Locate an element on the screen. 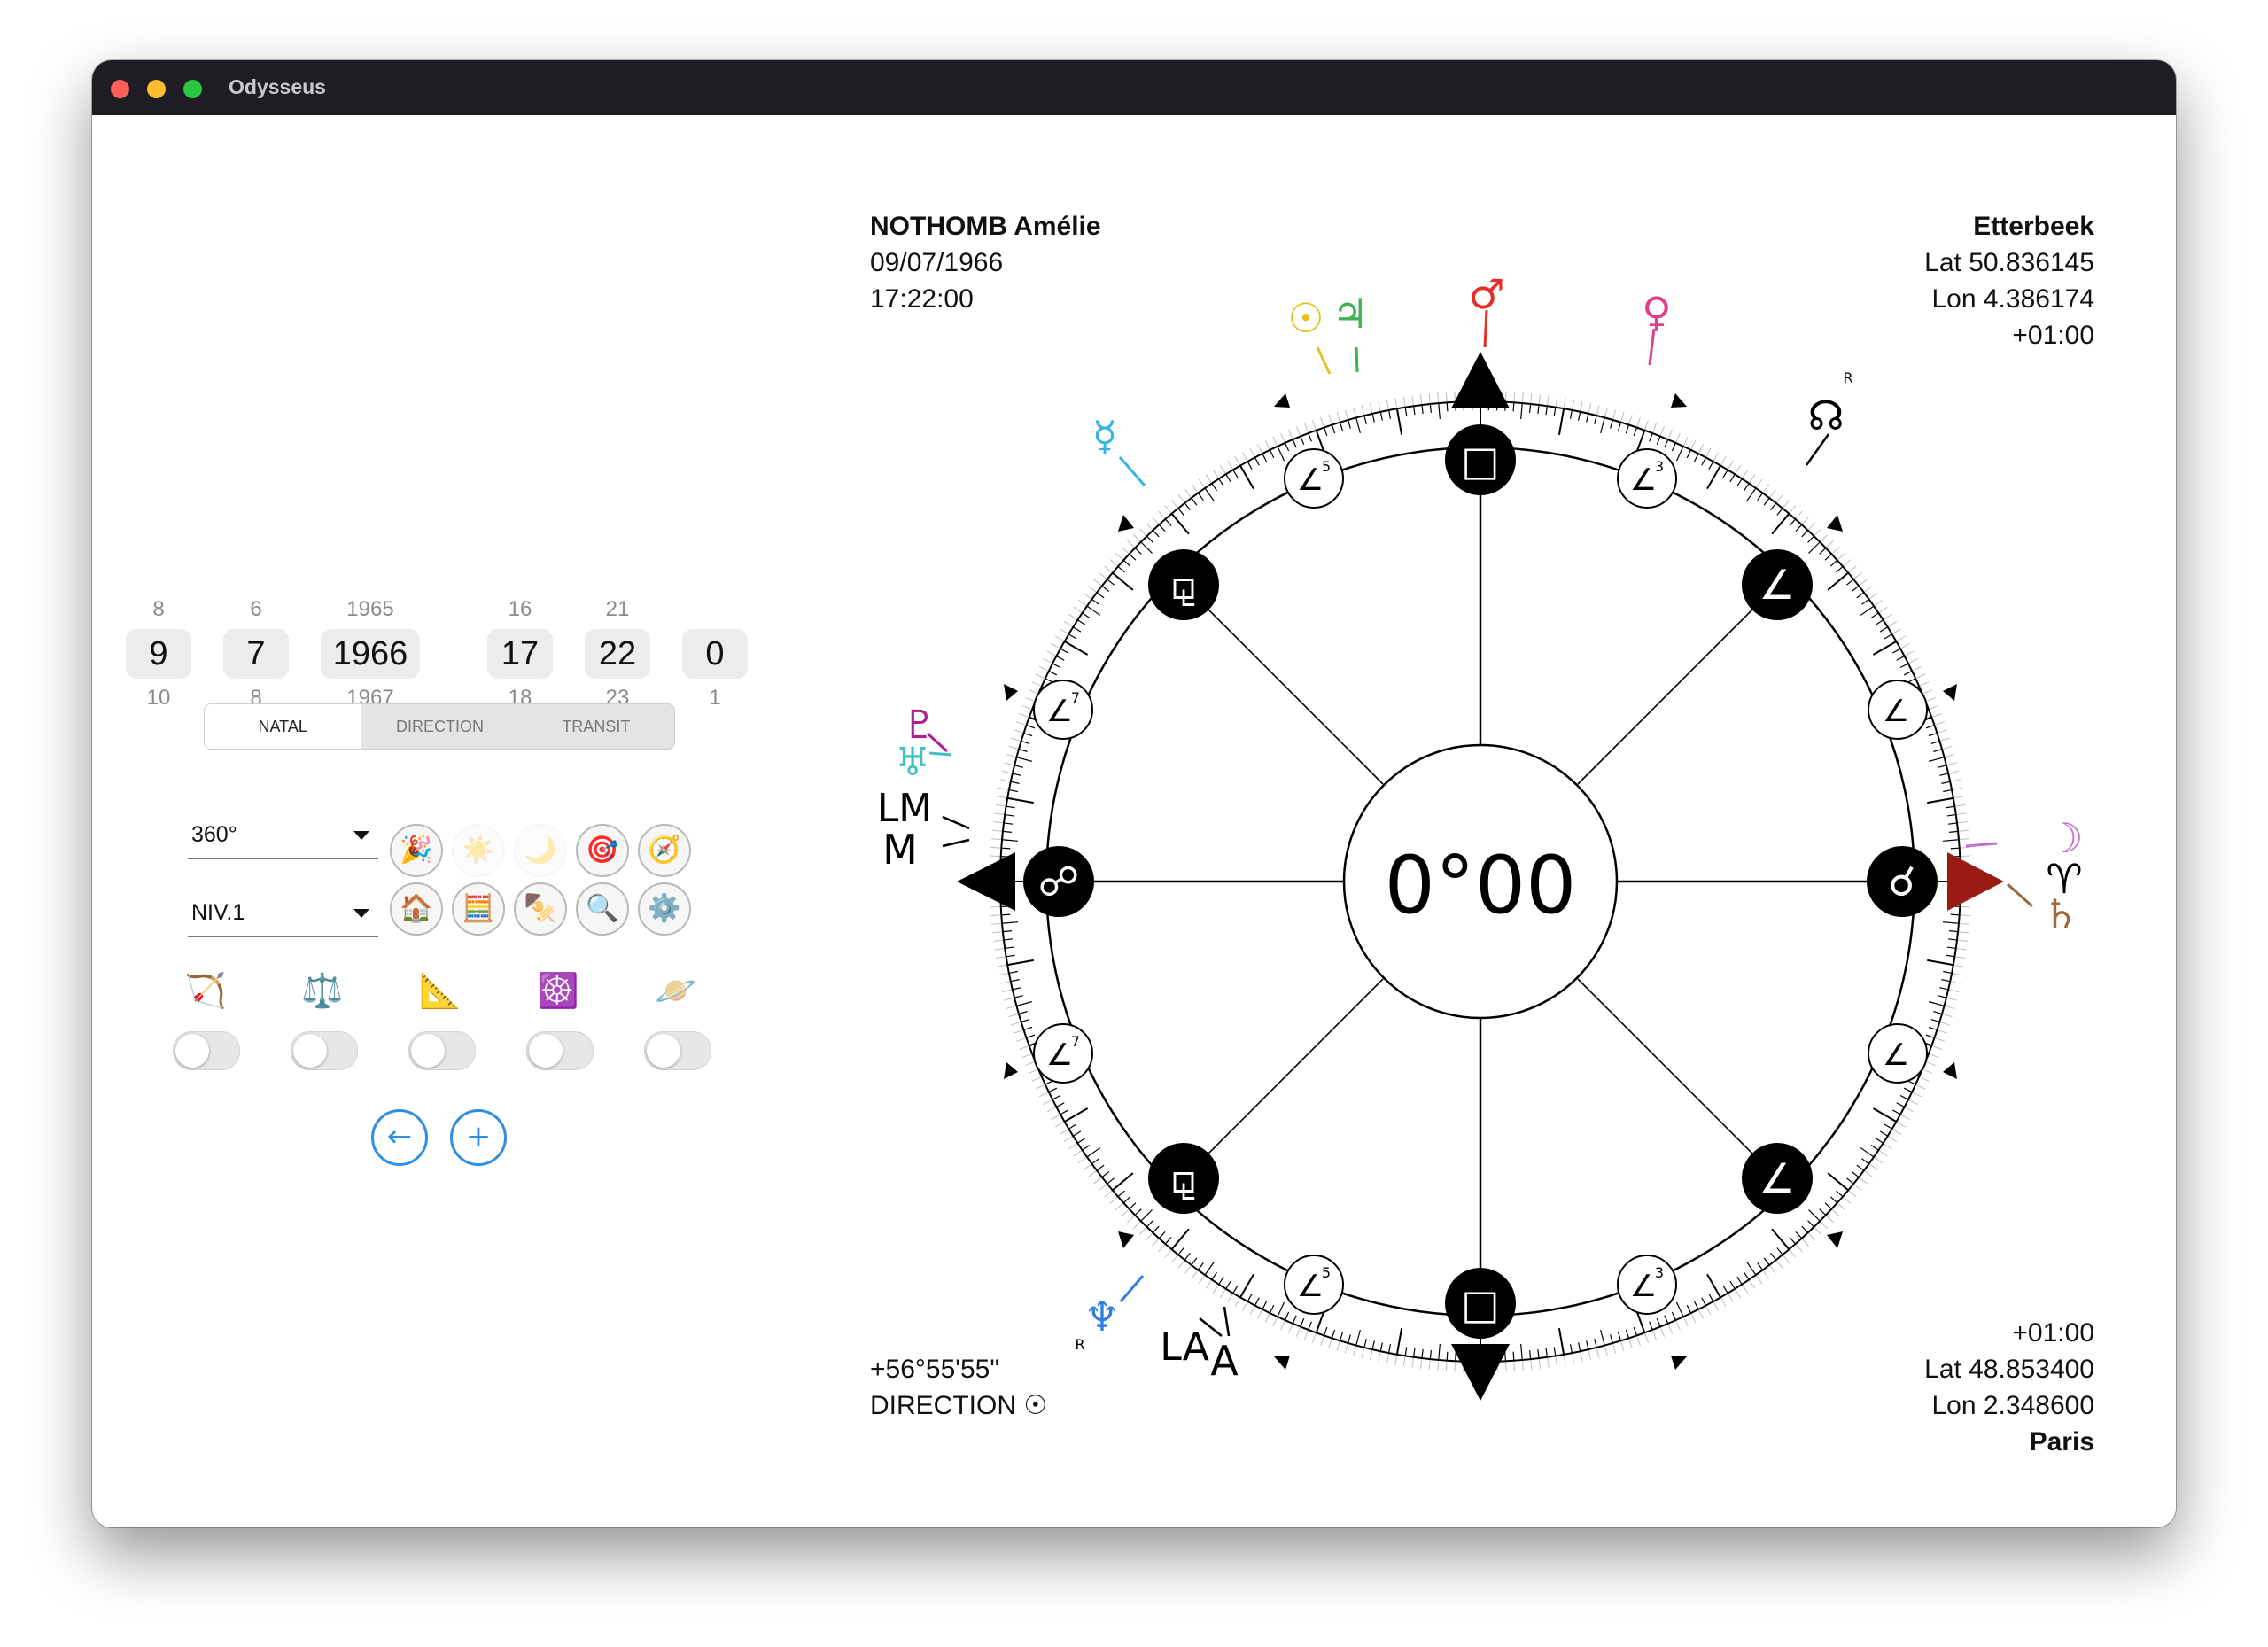  svg-text: 7 is located at coordinates (1075, 1041).